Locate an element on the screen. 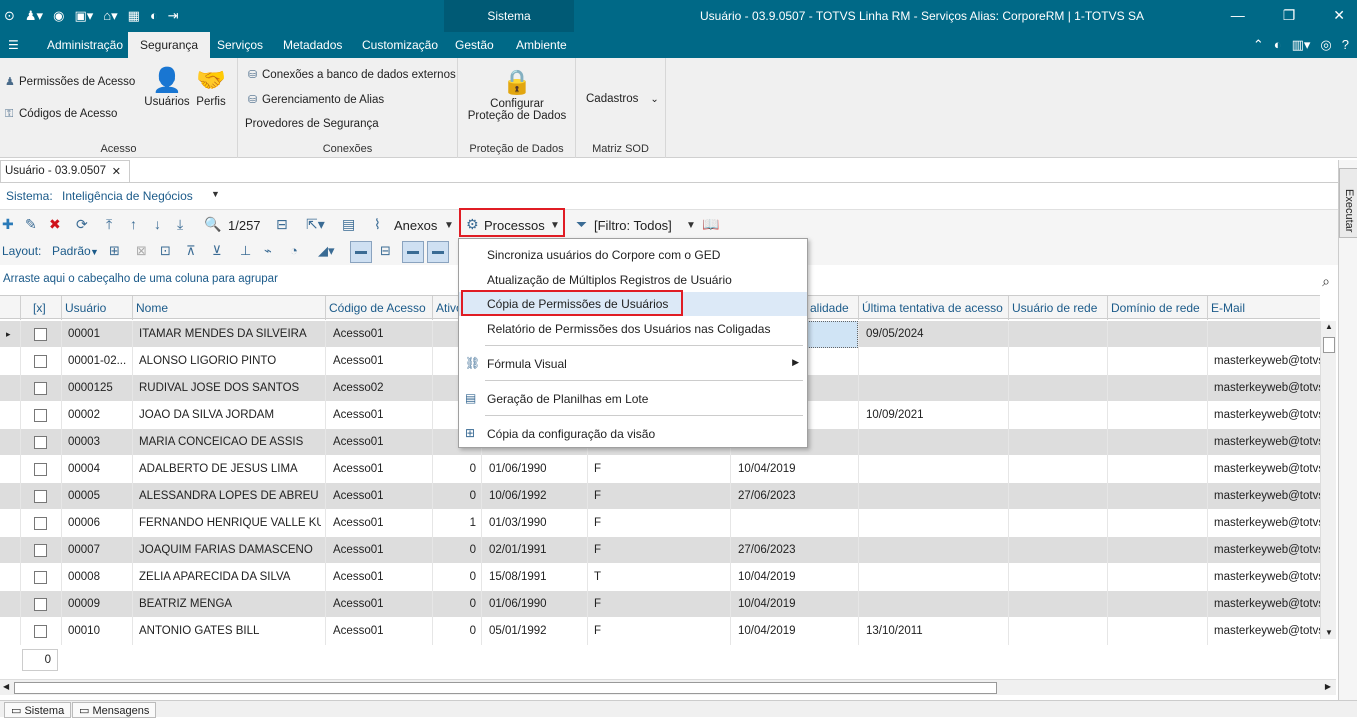  cell-nome: JOAQUIM FARIAS DAMASCENO is located at coordinates (230, 550).